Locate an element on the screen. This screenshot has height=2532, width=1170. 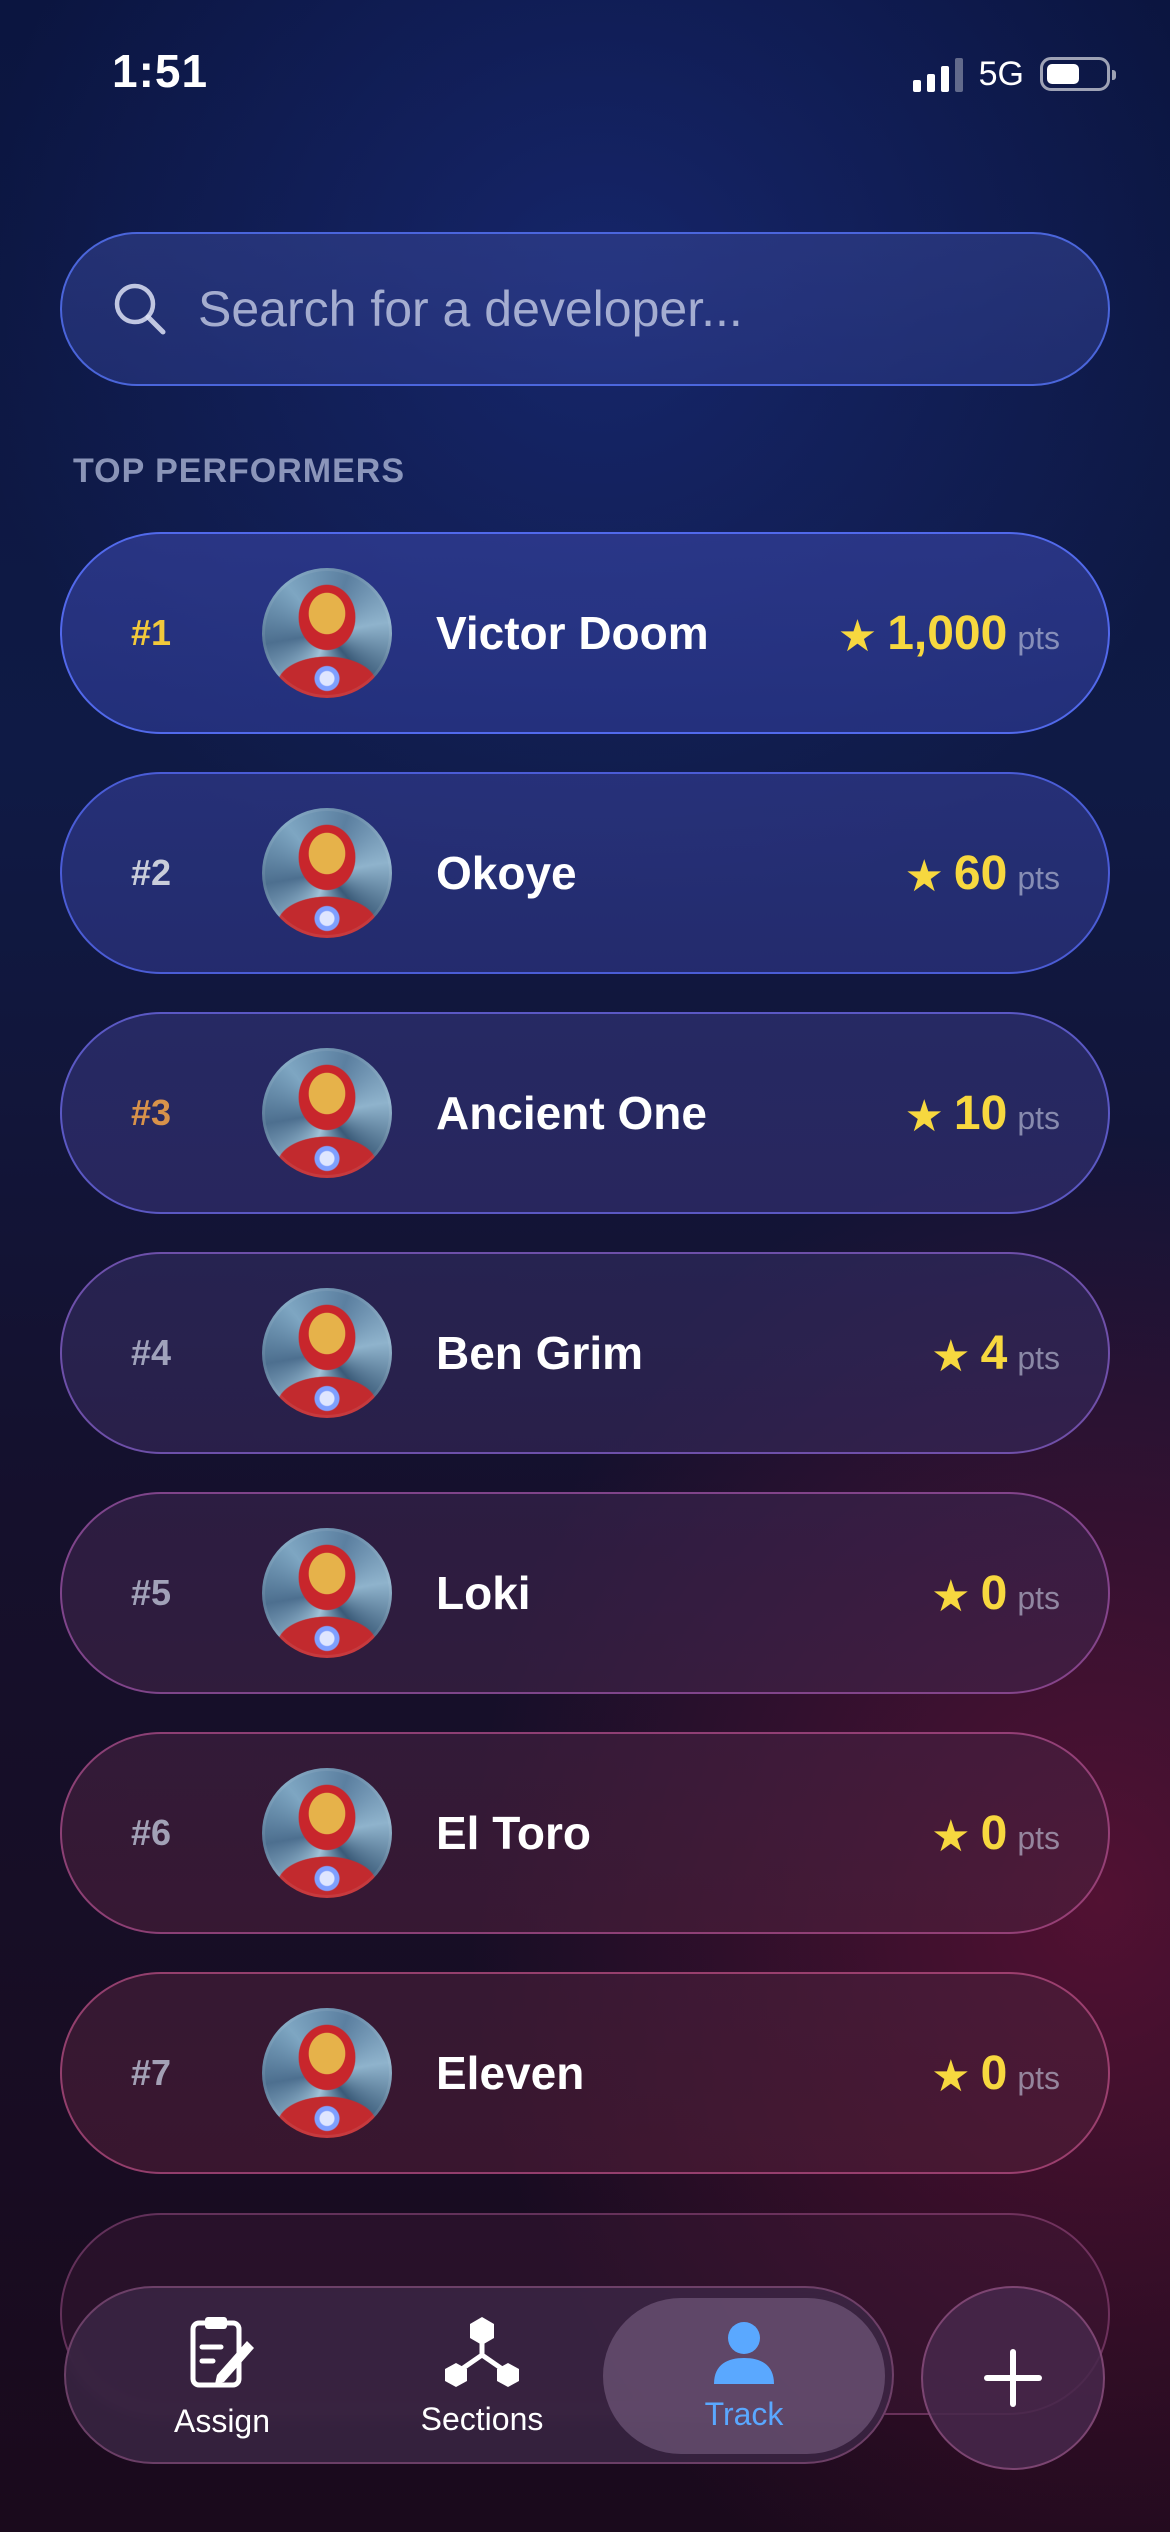
score: ★ 1,000 pts is located at coordinates (973, 633).